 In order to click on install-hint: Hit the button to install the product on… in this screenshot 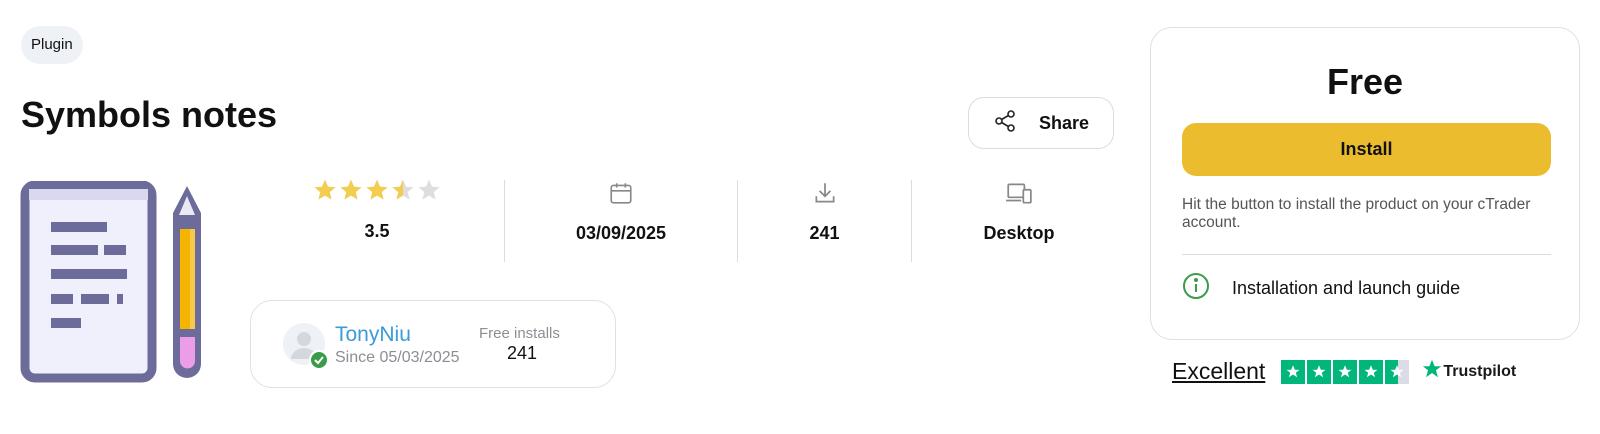, I will do `click(1356, 213)`.